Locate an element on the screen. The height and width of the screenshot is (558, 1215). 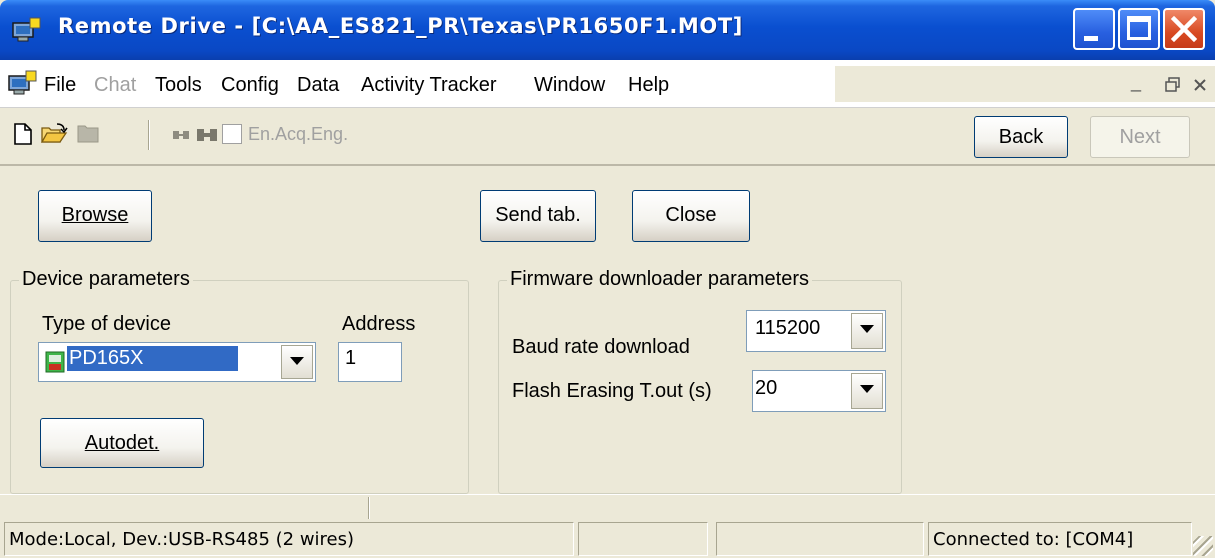
toolbar-separator is located at coordinates (149, 135).